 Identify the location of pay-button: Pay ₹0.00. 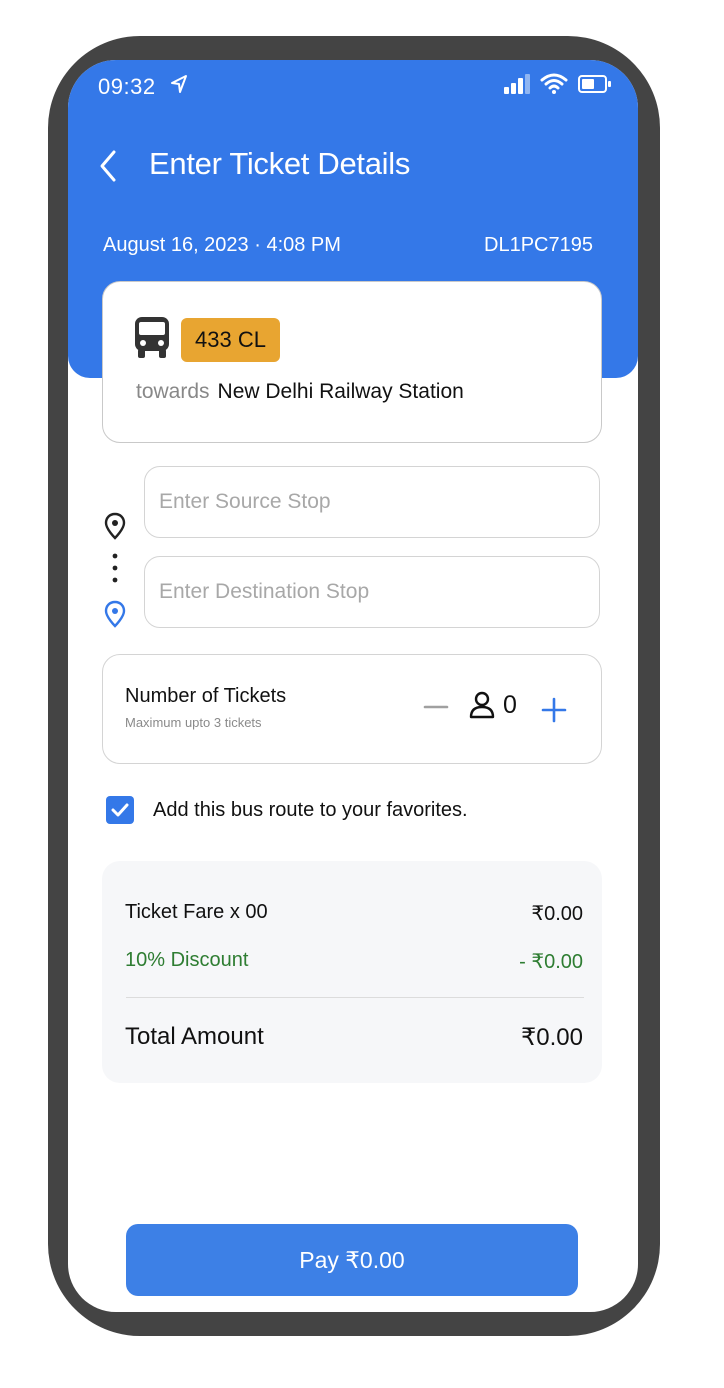
(352, 1260).